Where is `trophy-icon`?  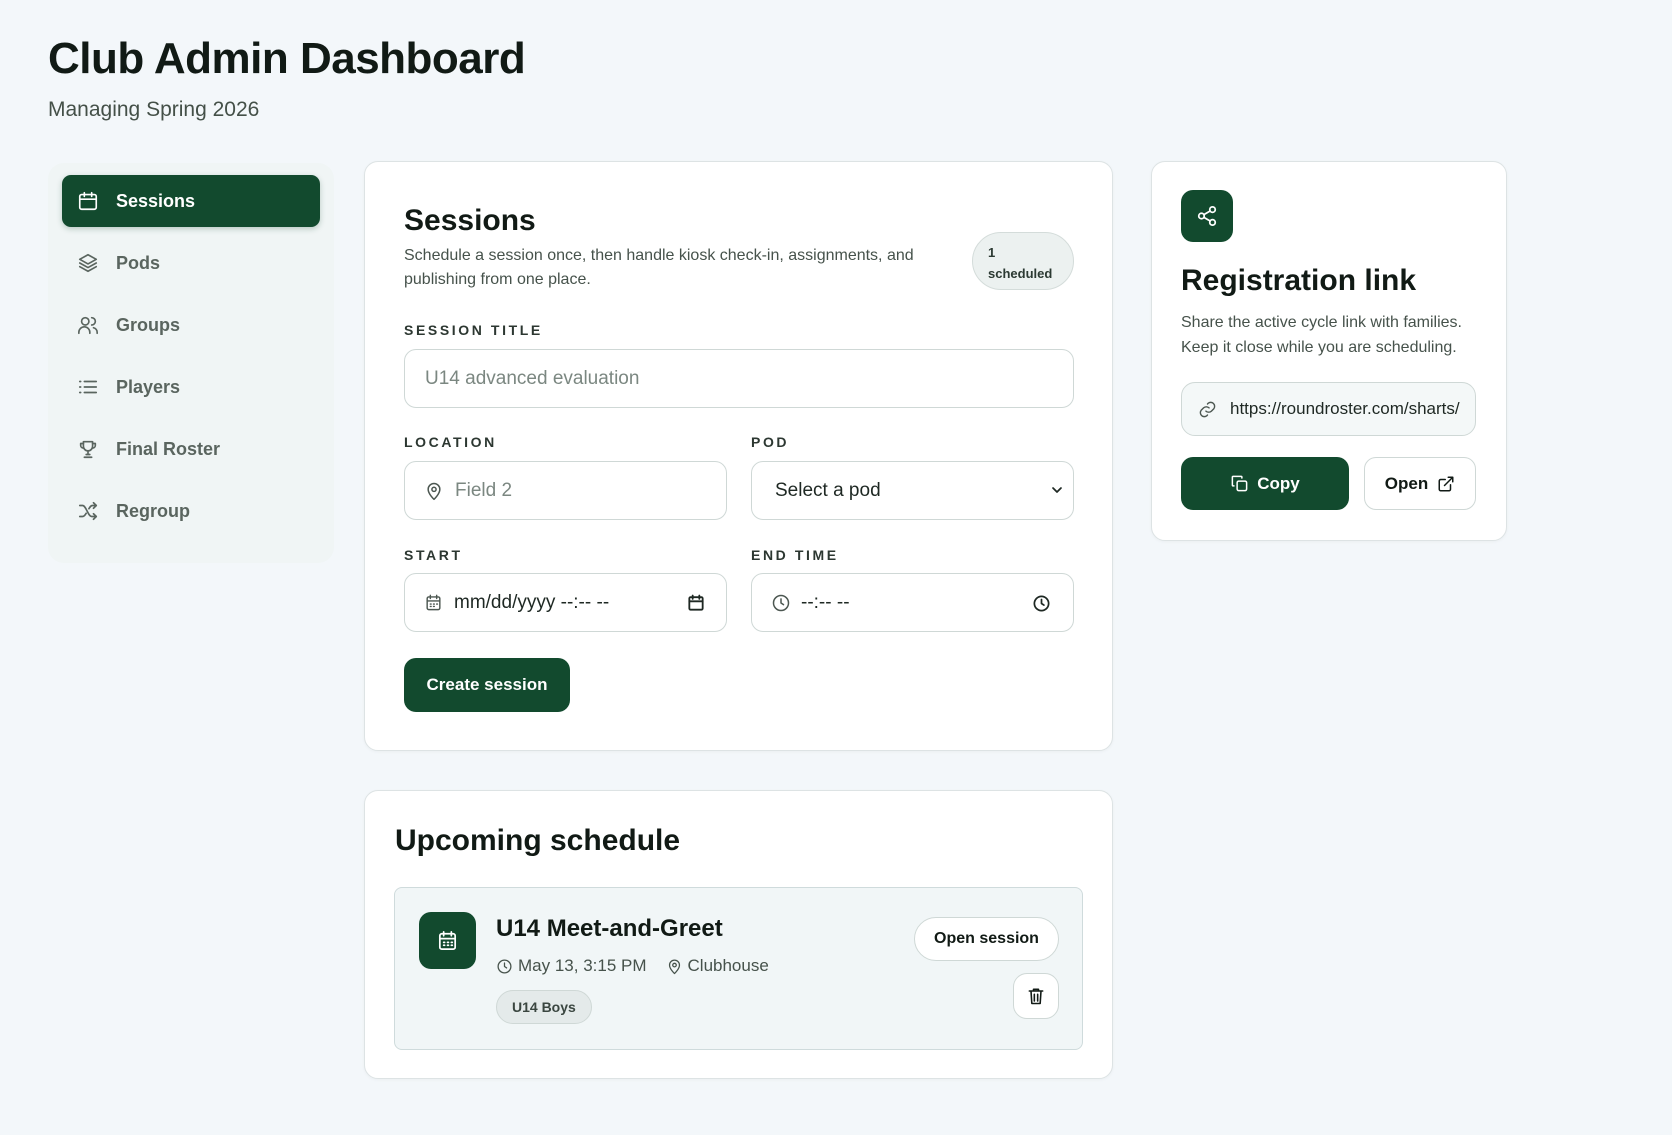 trophy-icon is located at coordinates (88, 449).